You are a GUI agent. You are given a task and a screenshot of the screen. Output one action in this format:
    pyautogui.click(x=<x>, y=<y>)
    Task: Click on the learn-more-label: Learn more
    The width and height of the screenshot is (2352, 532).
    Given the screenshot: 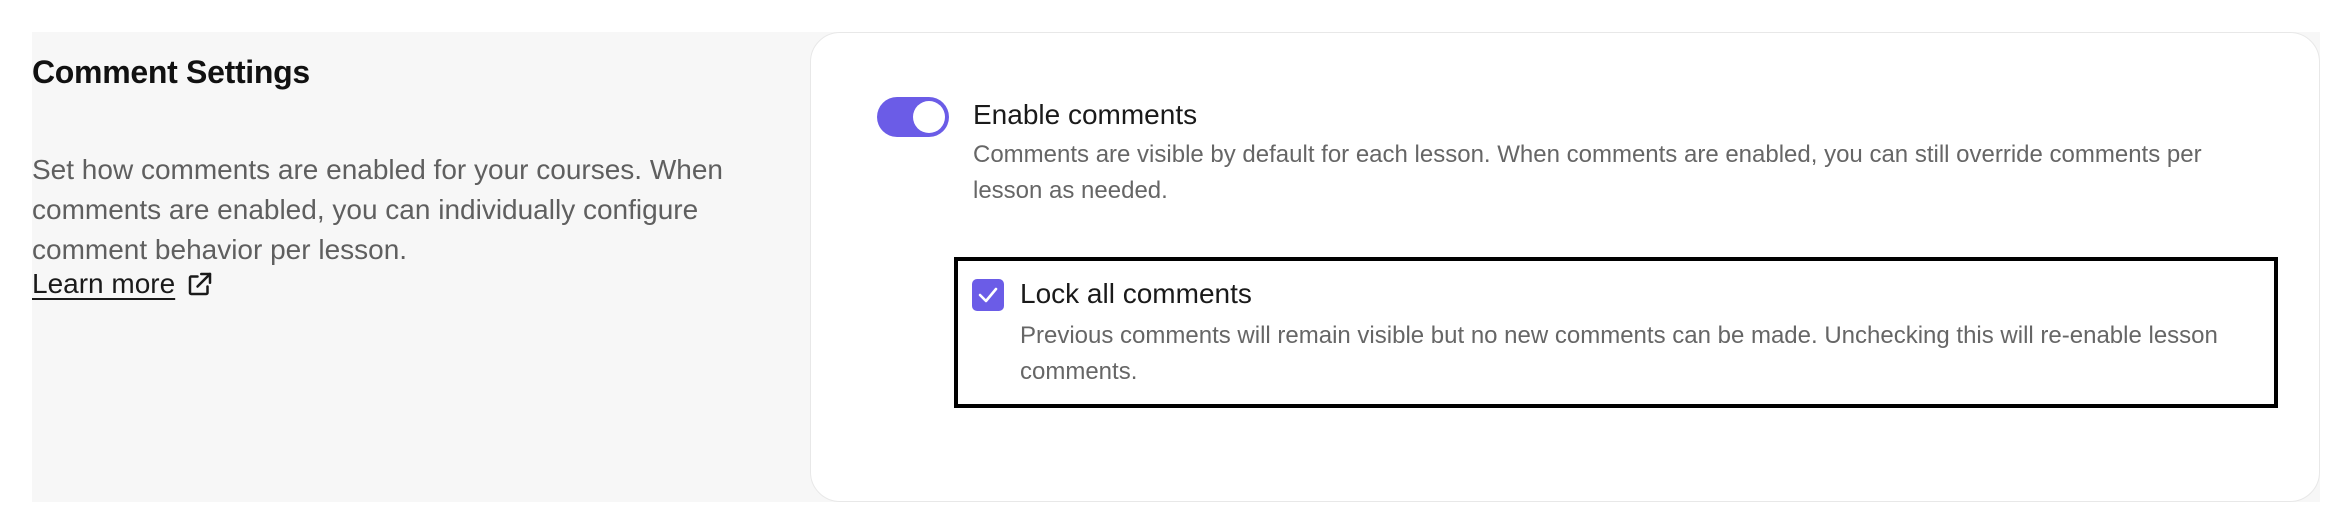 What is the action you would take?
    pyautogui.click(x=104, y=283)
    